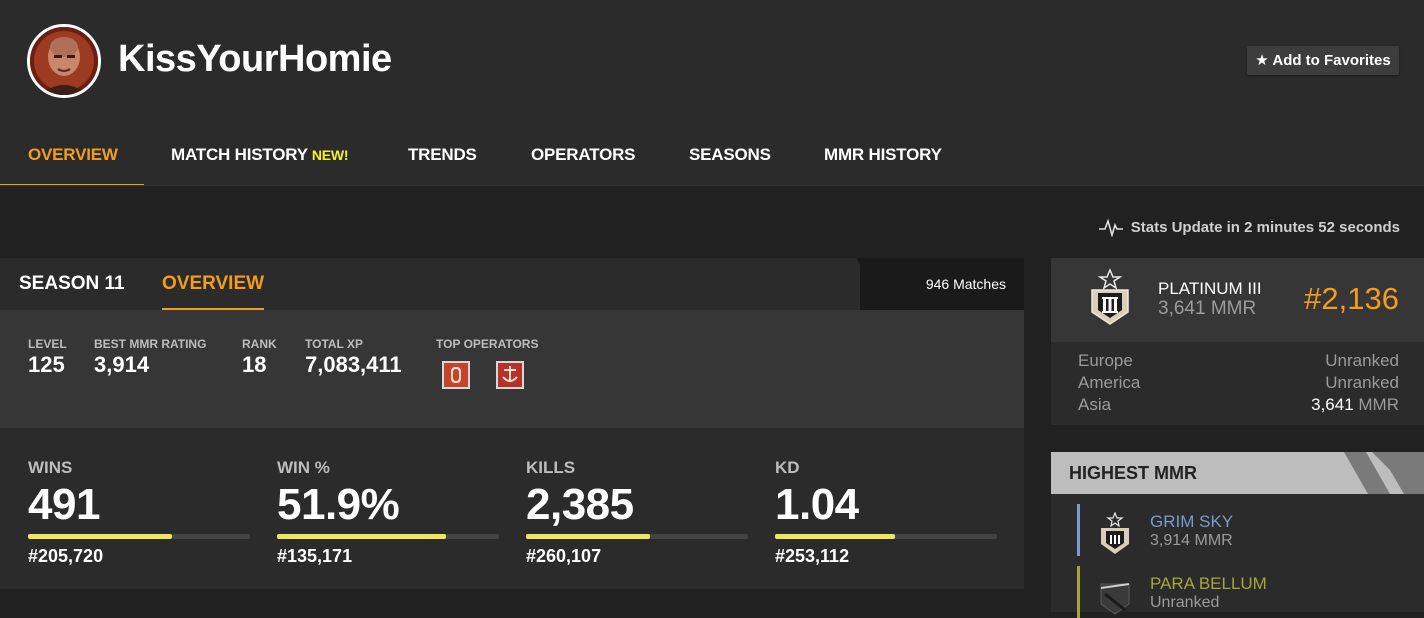  Describe the element at coordinates (259, 344) in the screenshot. I see `info-label: RANK` at that location.